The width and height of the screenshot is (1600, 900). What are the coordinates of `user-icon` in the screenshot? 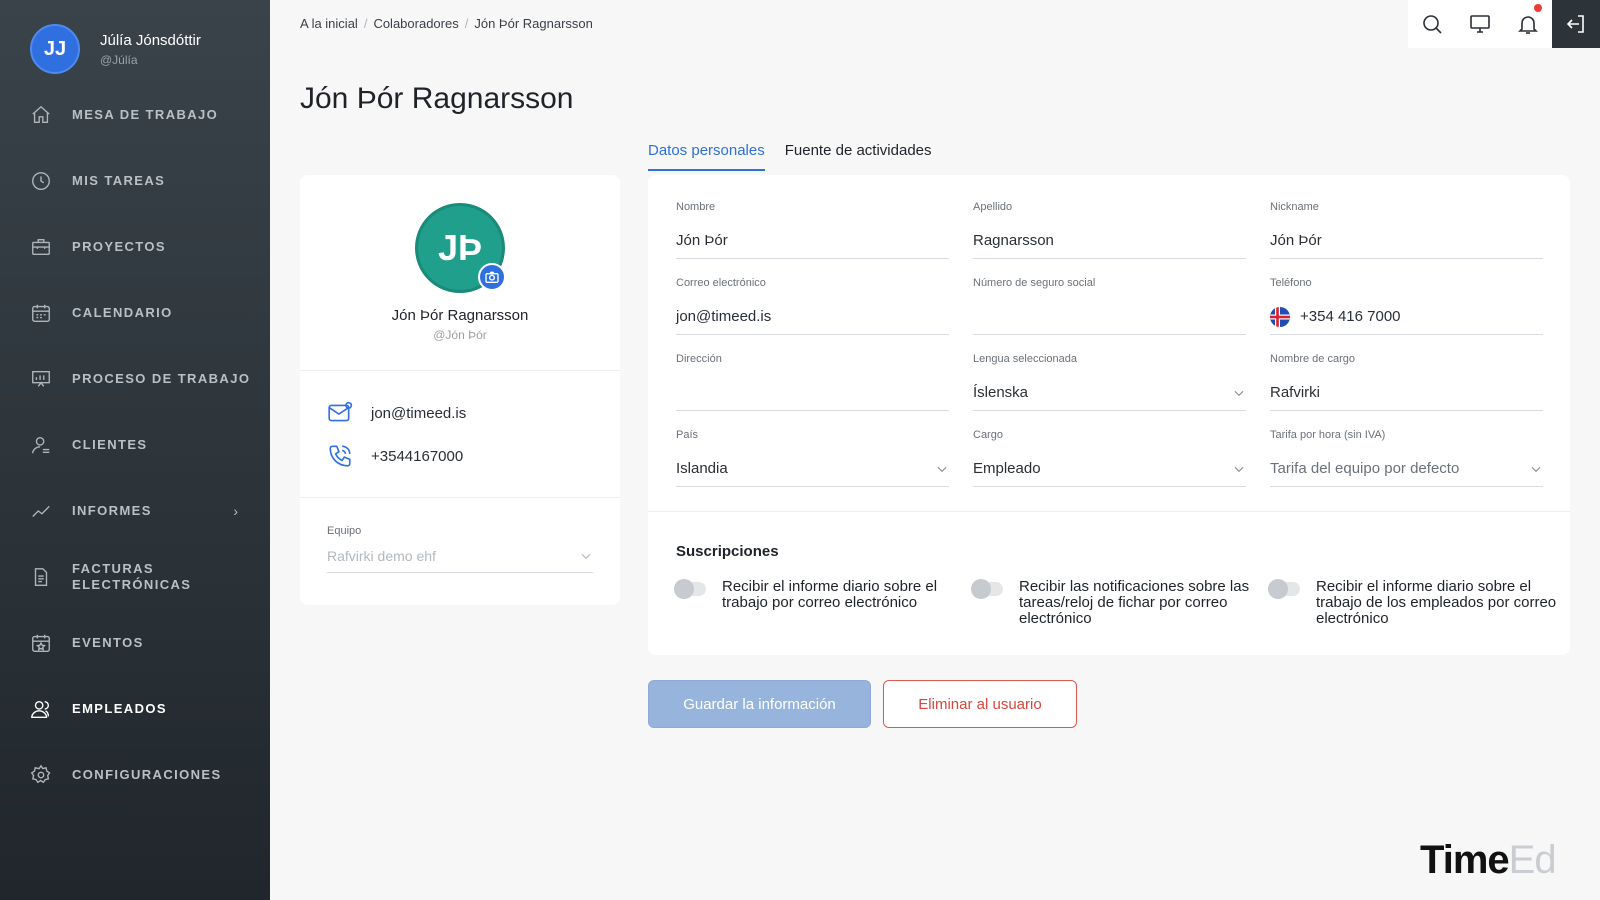 It's located at (41, 445).